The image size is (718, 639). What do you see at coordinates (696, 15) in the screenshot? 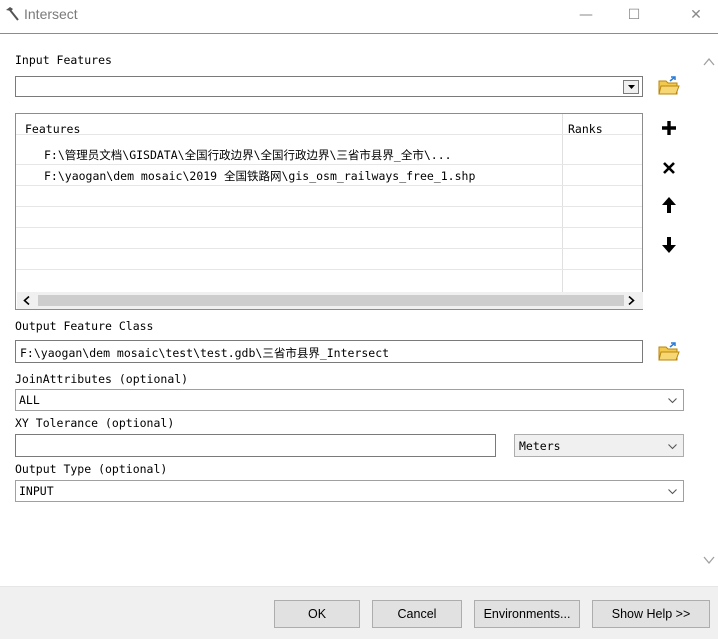
I see `close-button: ✕` at bounding box center [696, 15].